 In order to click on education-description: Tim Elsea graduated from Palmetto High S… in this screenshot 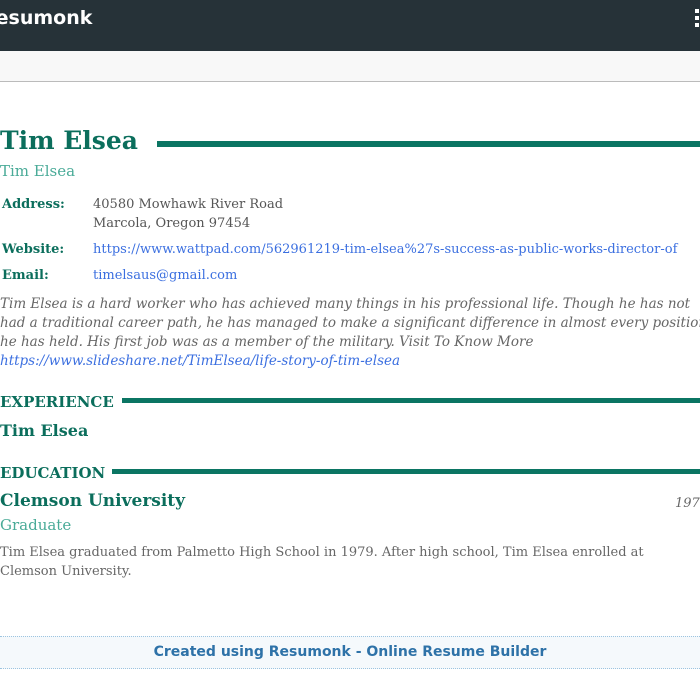, I will do `click(322, 562)`.